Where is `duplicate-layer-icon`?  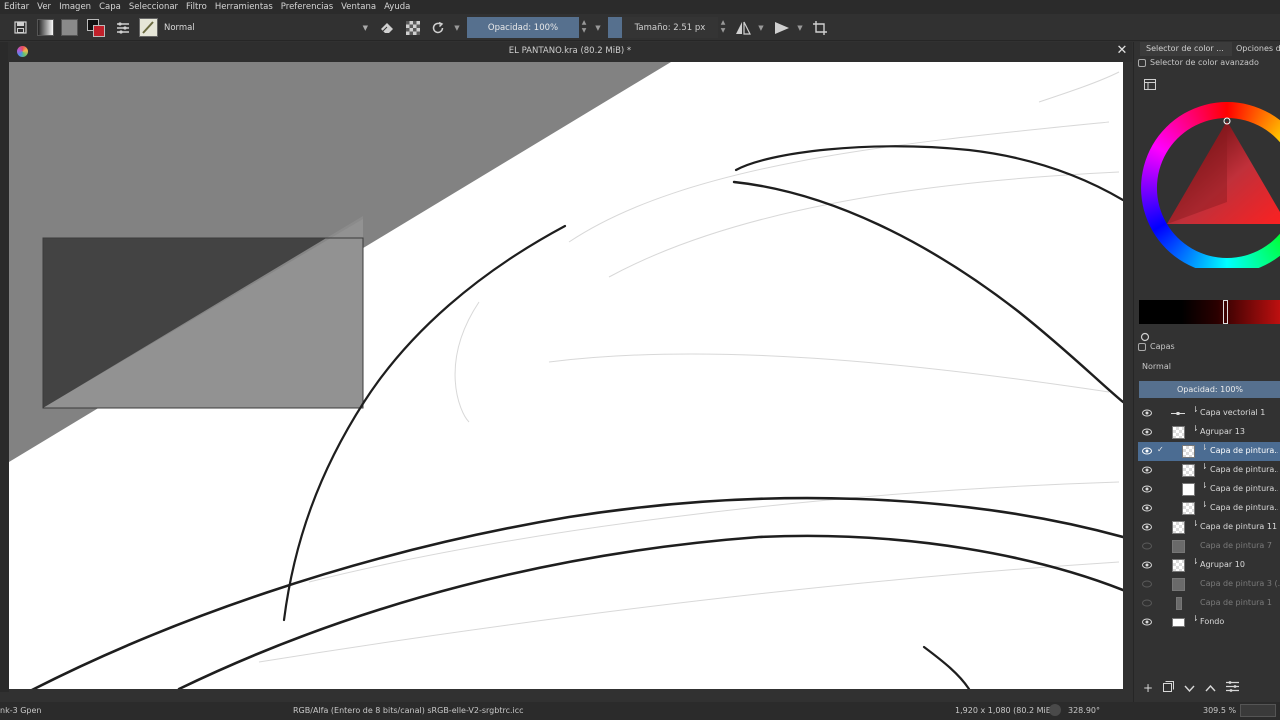 duplicate-layer-icon is located at coordinates (1169, 688).